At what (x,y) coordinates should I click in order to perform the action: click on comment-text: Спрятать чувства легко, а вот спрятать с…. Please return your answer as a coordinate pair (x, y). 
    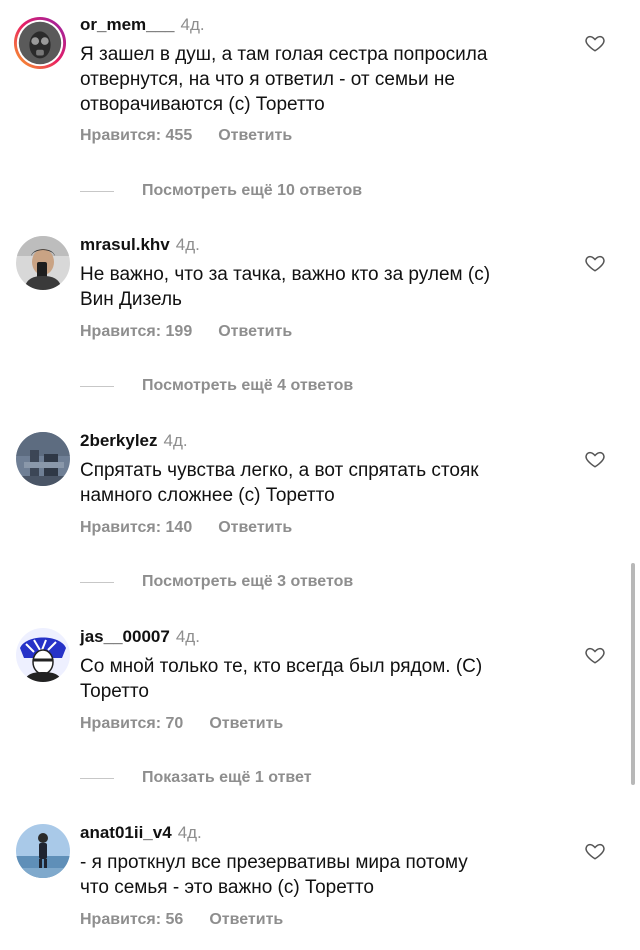
    Looking at the image, I should click on (279, 483).